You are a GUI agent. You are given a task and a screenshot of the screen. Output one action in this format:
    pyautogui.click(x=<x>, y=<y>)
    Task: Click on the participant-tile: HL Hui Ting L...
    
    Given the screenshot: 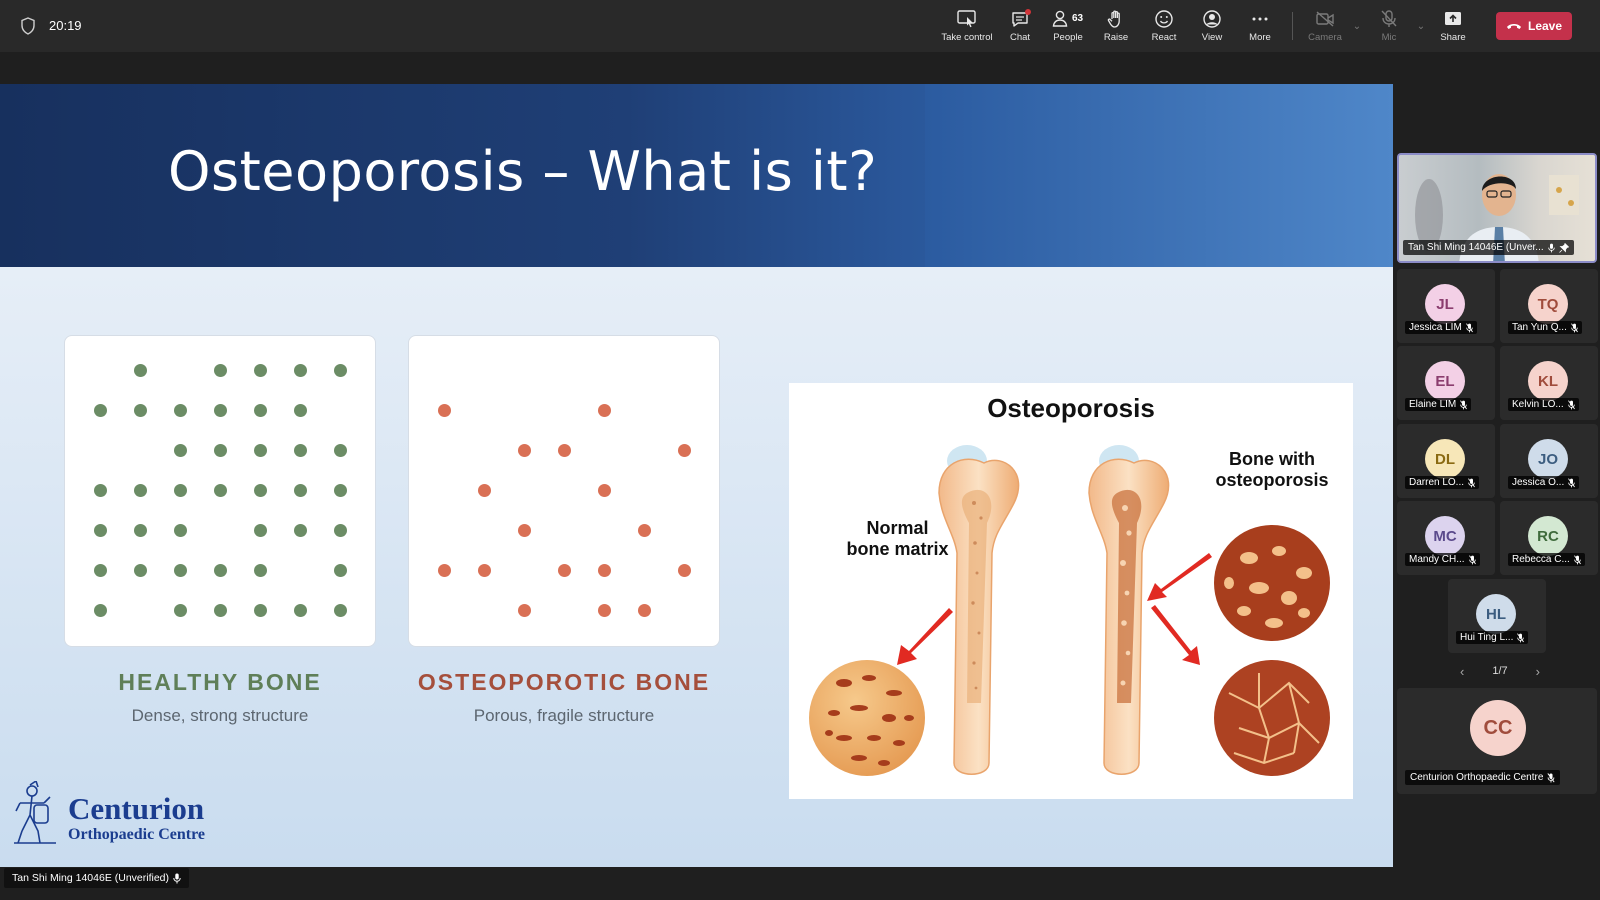 What is the action you would take?
    pyautogui.click(x=1497, y=616)
    